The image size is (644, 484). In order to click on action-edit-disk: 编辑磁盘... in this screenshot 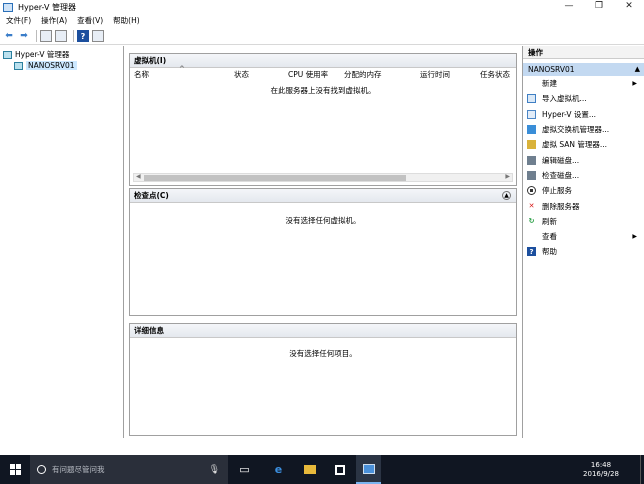, I will do `click(583, 159)`.